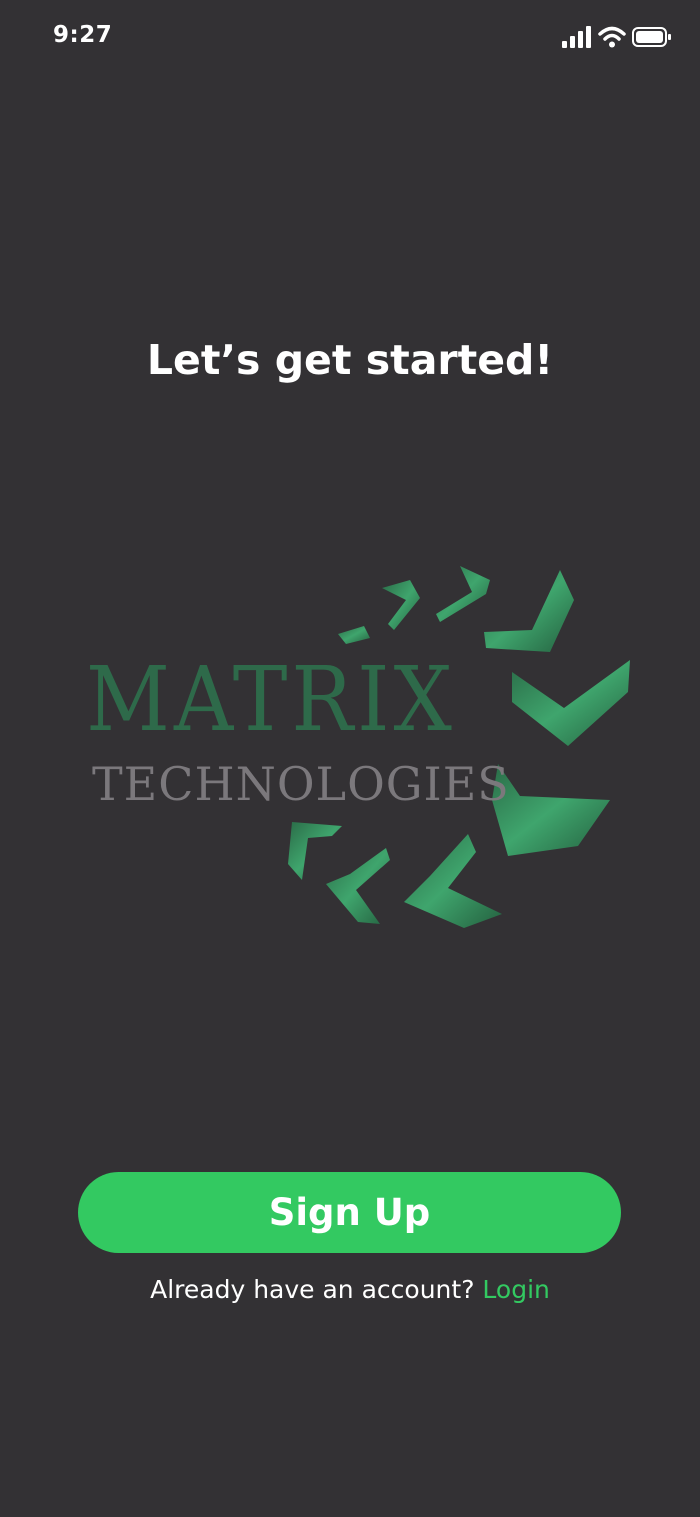 The width and height of the screenshot is (700, 1517). I want to click on status-icons, so click(617, 38).